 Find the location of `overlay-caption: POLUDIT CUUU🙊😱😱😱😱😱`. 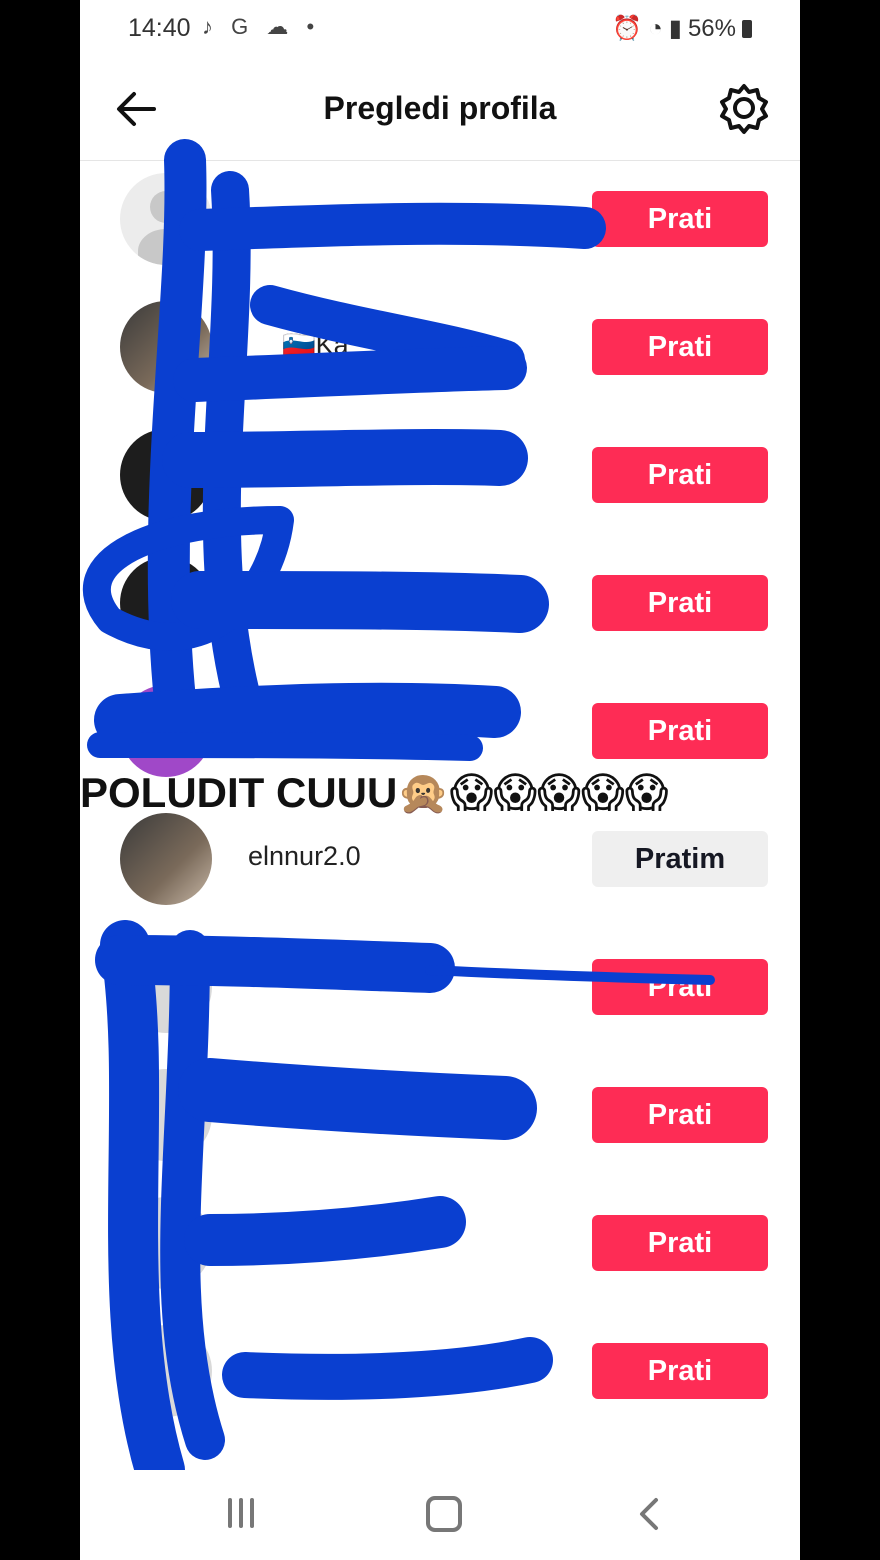

overlay-caption: POLUDIT CUUU🙊😱😱😱😱😱 is located at coordinates (374, 792).